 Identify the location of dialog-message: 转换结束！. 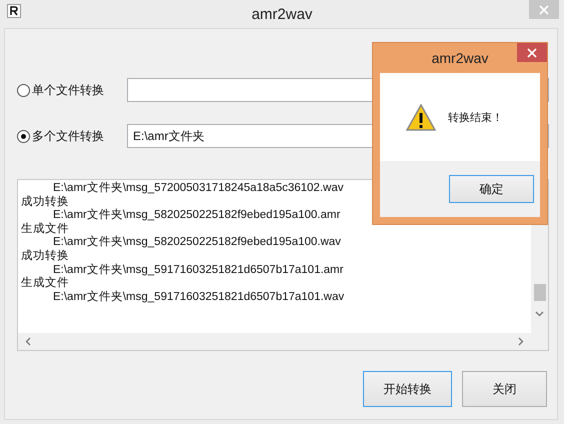
(475, 117).